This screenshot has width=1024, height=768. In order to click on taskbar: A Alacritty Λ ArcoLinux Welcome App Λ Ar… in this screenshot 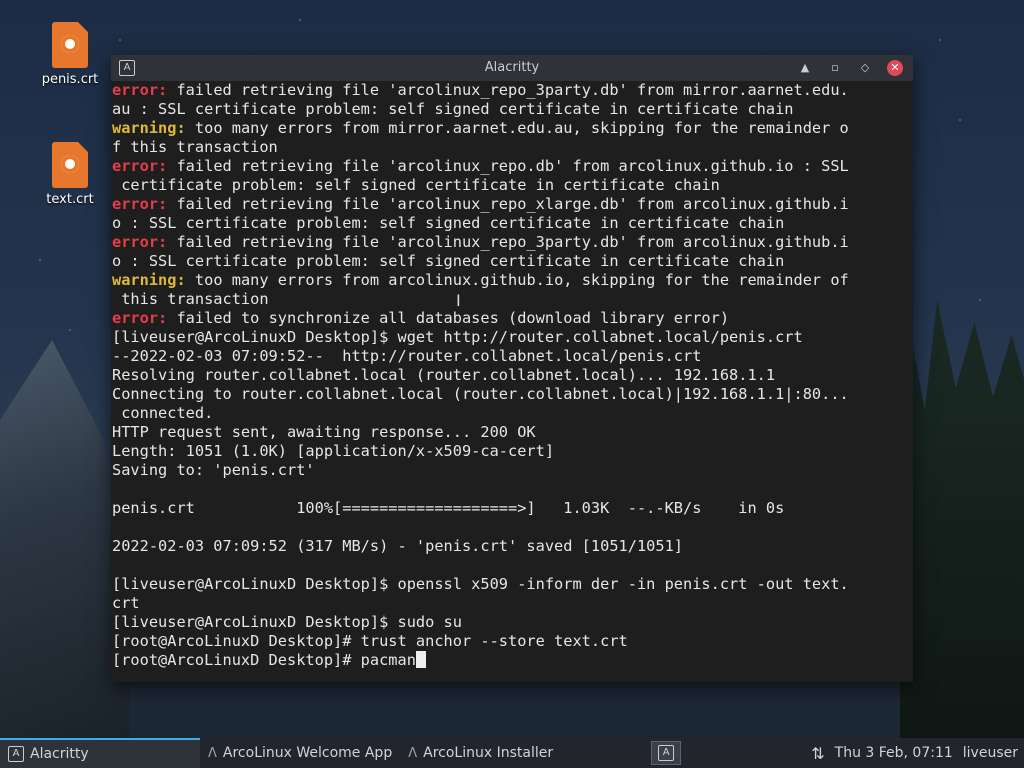, I will do `click(512, 753)`.